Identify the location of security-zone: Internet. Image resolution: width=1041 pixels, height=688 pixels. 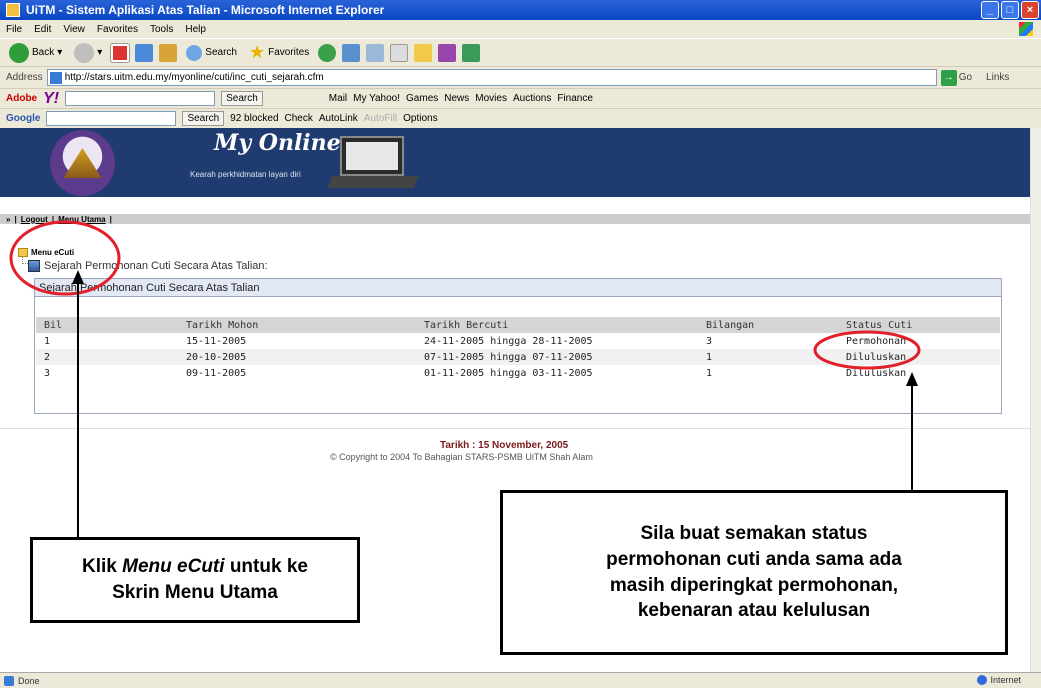
(999, 680).